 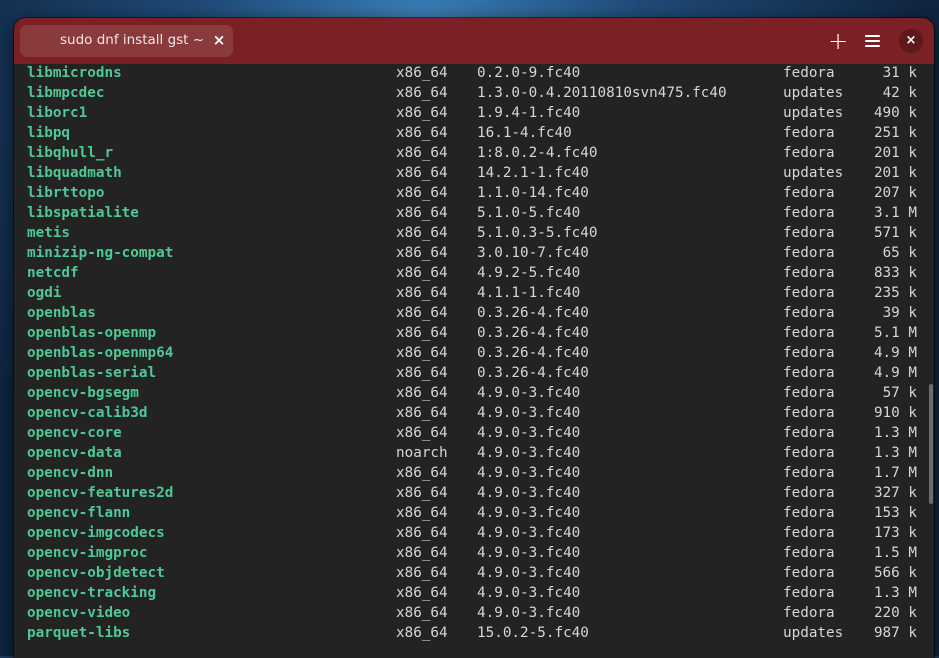 I want to click on package-size: 5.1 M, so click(x=895, y=333).